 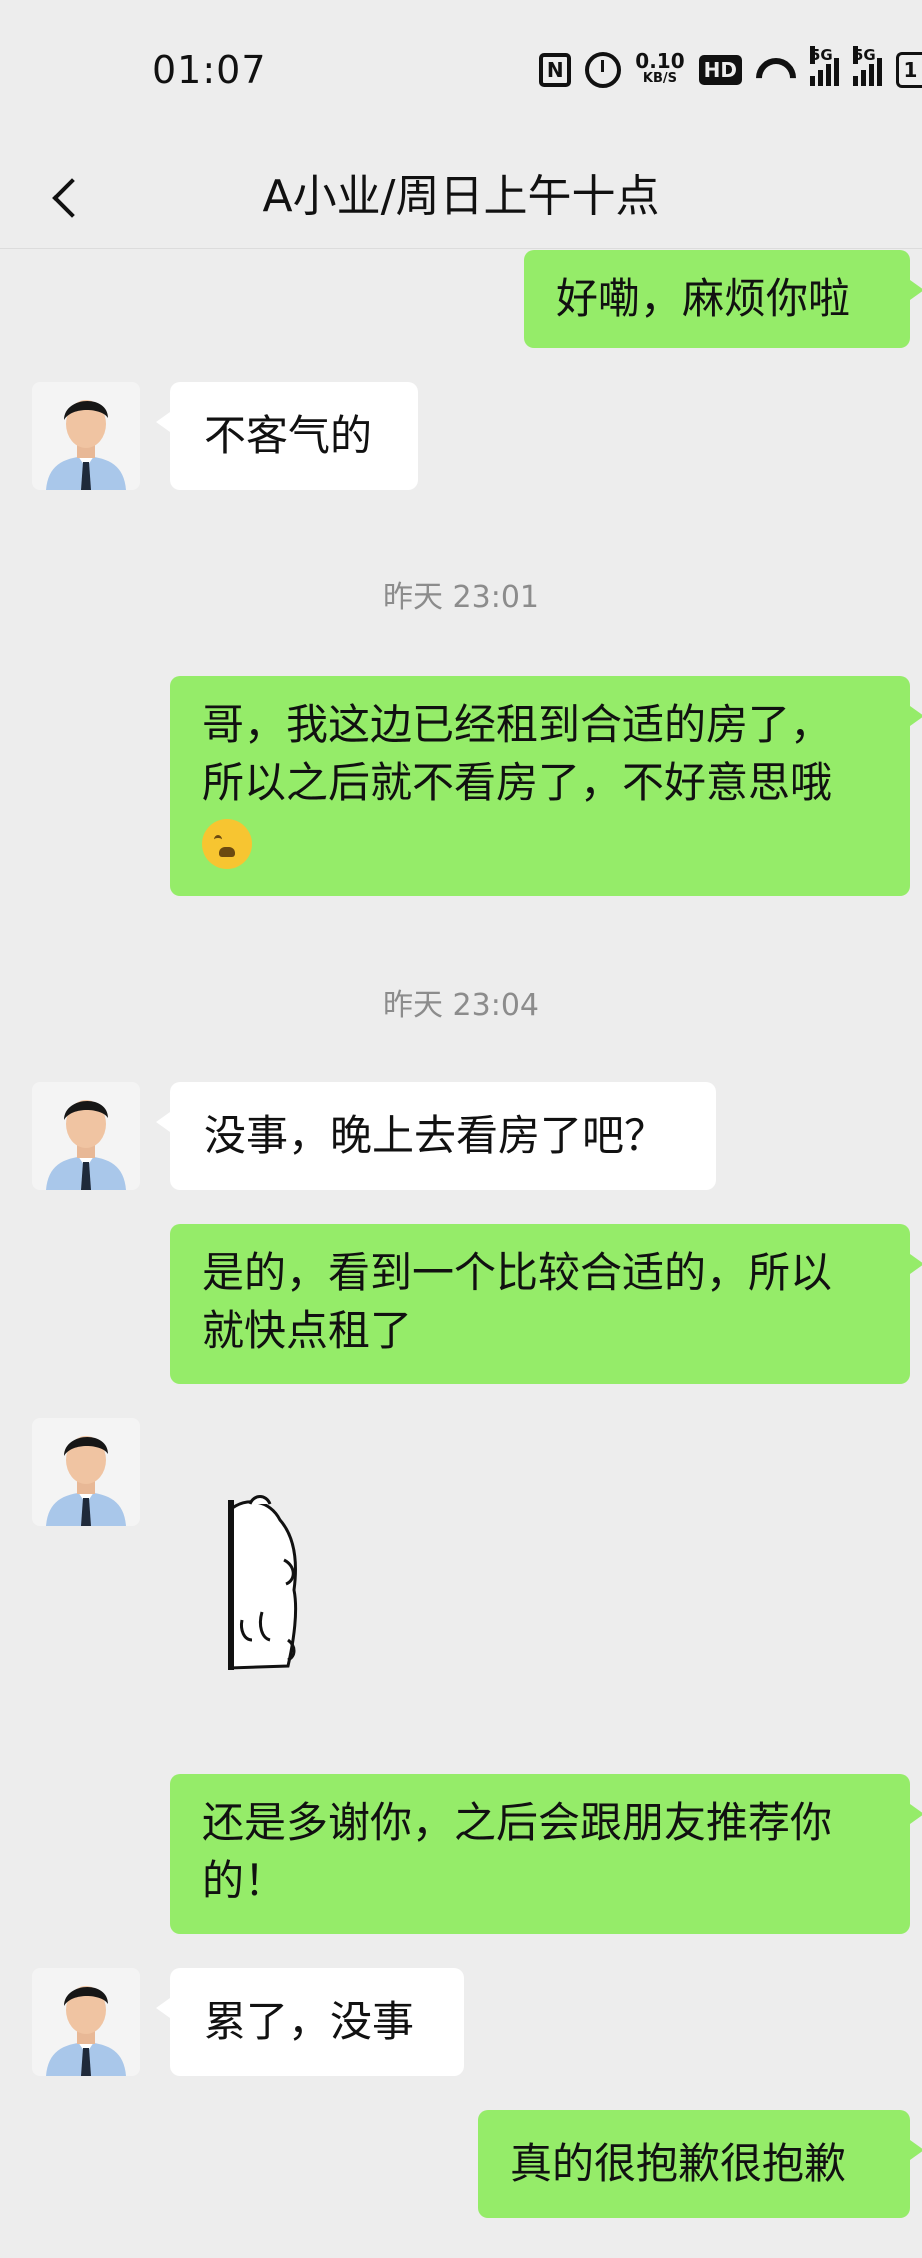 What do you see at coordinates (546, 1854) in the screenshot?
I see `message-outgoing: 还是多谢你，之后会跟朋友推荐你 的！` at bounding box center [546, 1854].